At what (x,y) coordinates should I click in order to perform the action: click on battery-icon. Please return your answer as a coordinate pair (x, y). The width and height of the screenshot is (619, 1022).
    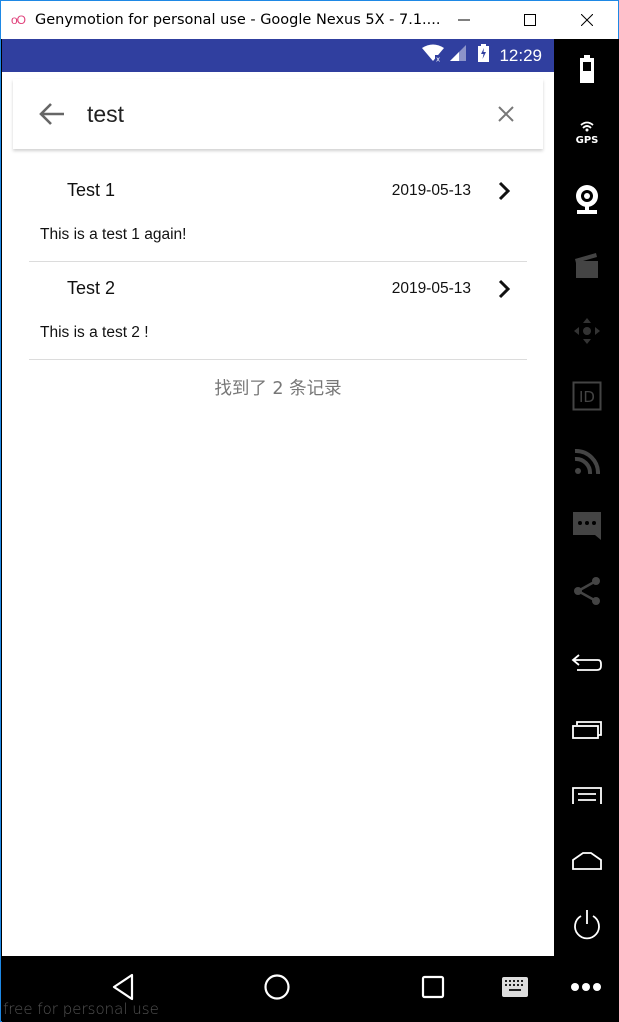
    Looking at the image, I should click on (586, 69).